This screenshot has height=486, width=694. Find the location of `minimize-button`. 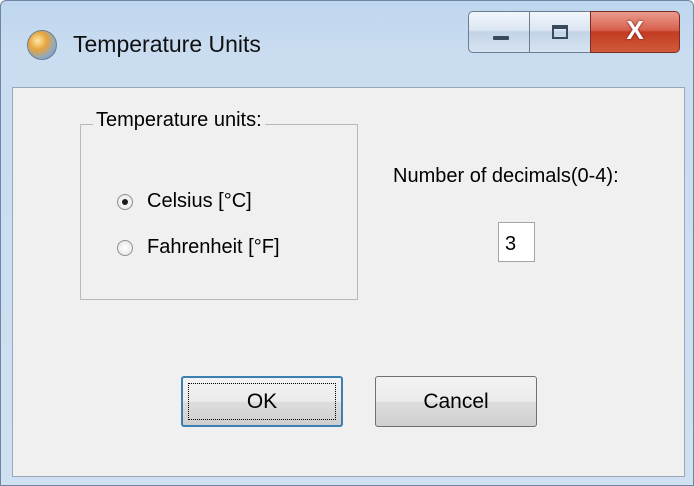

minimize-button is located at coordinates (499, 32).